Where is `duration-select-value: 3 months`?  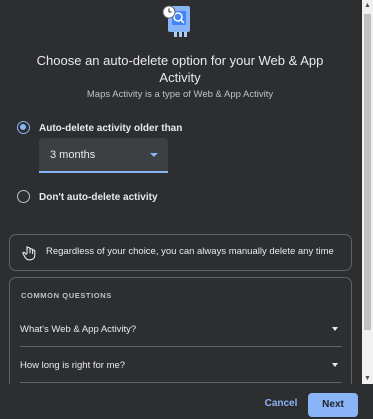
duration-select-value: 3 months is located at coordinates (73, 155).